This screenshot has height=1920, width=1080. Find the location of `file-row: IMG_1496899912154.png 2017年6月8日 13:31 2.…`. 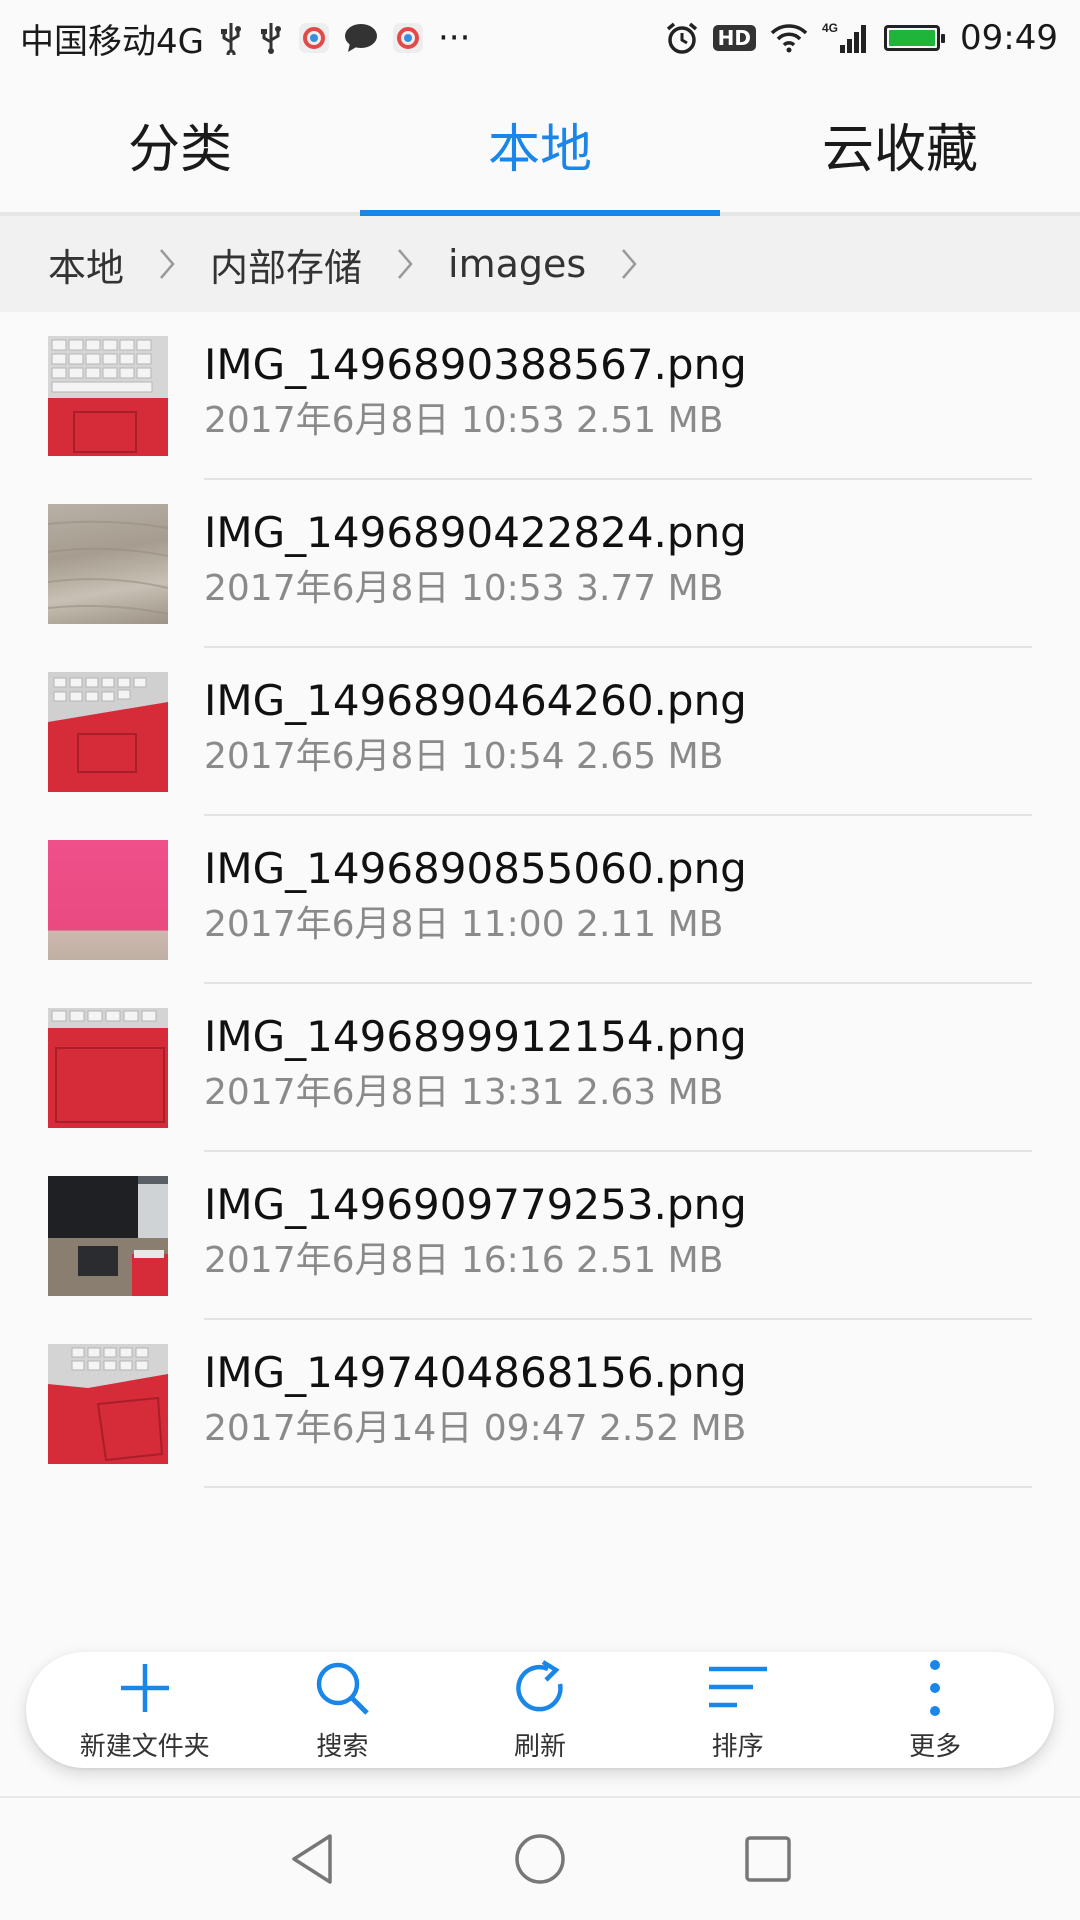

file-row: IMG_1496899912154.png 2017年6月8日 13:31 2.… is located at coordinates (540, 1068).